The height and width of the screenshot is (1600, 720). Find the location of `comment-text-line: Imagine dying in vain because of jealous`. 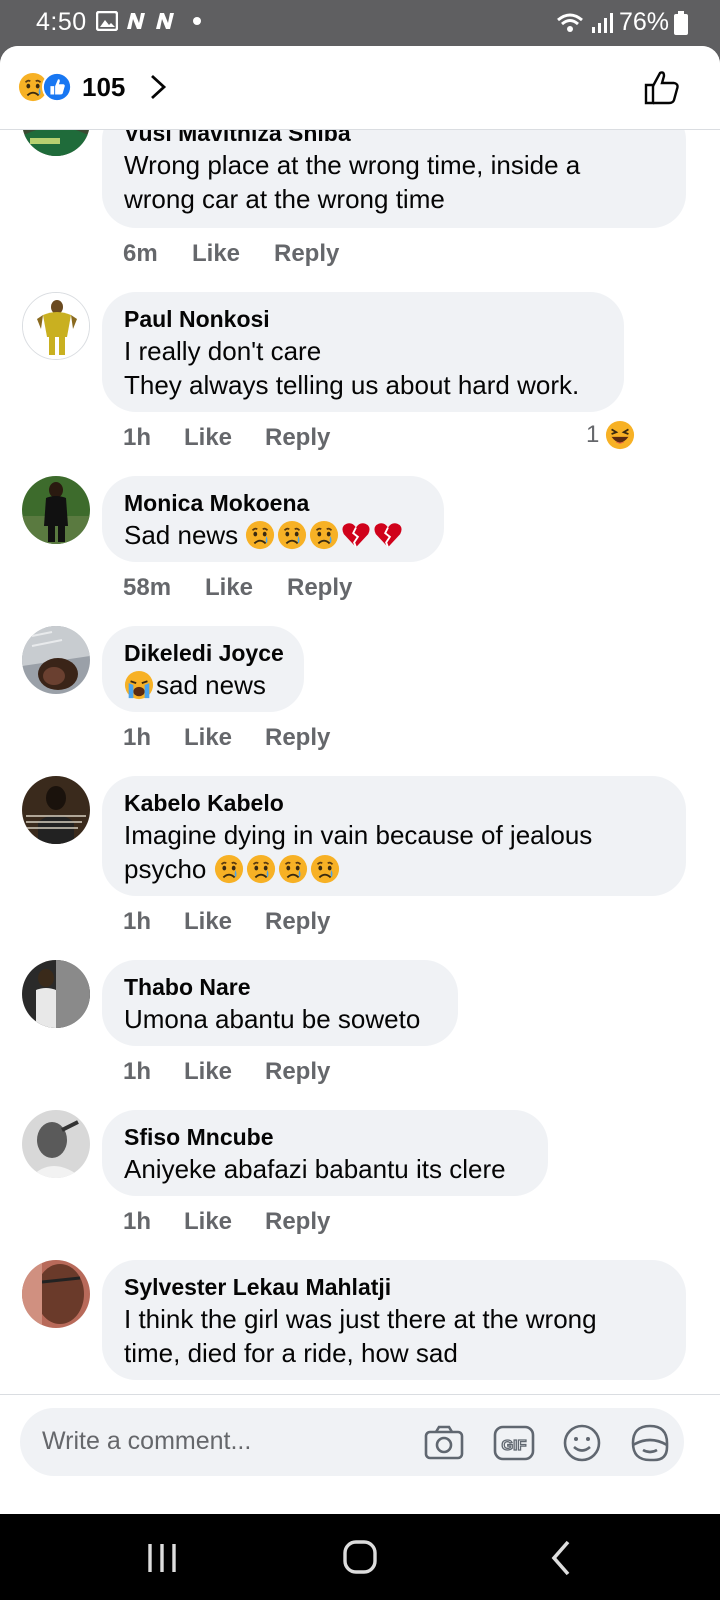

comment-text-line: Imagine dying in vain because of jealous is located at coordinates (358, 835).